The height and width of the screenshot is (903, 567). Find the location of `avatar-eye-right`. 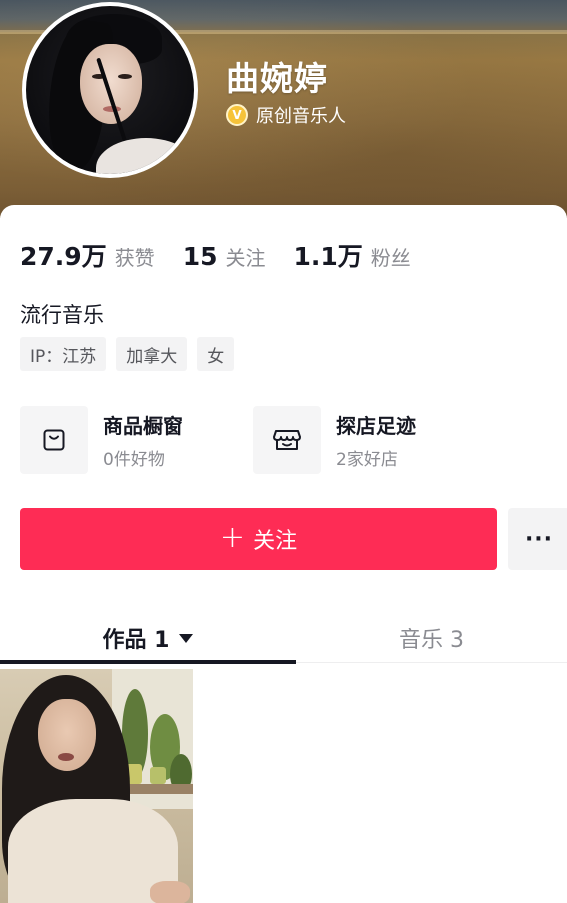

avatar-eye-right is located at coordinates (125, 76).